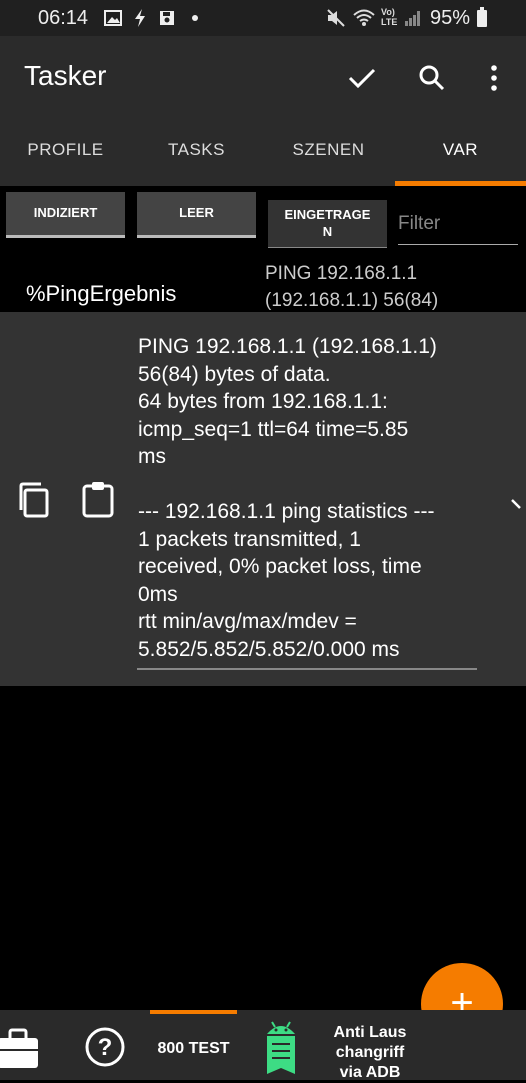 This screenshot has height=1083, width=526. I want to click on variable-name: %PingErgebnis, so click(101, 294).